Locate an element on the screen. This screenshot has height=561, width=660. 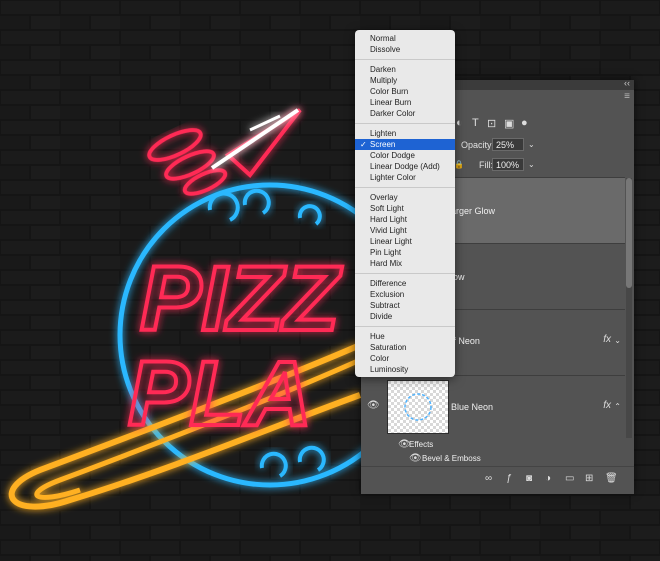
thumbnail-ring-icon is located at coordinates (418, 407).